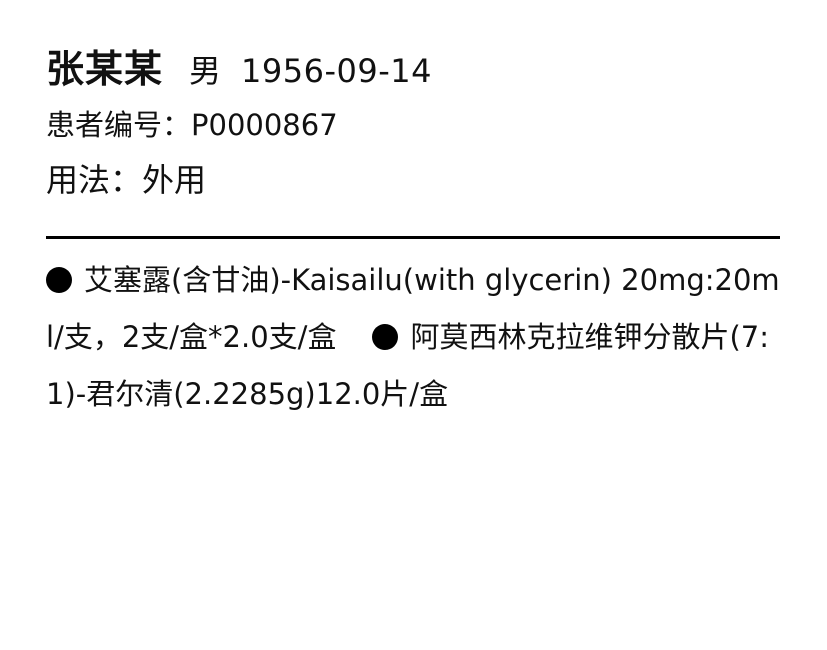 The image size is (827, 650). Describe the element at coordinates (205, 71) in the screenshot. I see `patient-gender: 男` at that location.